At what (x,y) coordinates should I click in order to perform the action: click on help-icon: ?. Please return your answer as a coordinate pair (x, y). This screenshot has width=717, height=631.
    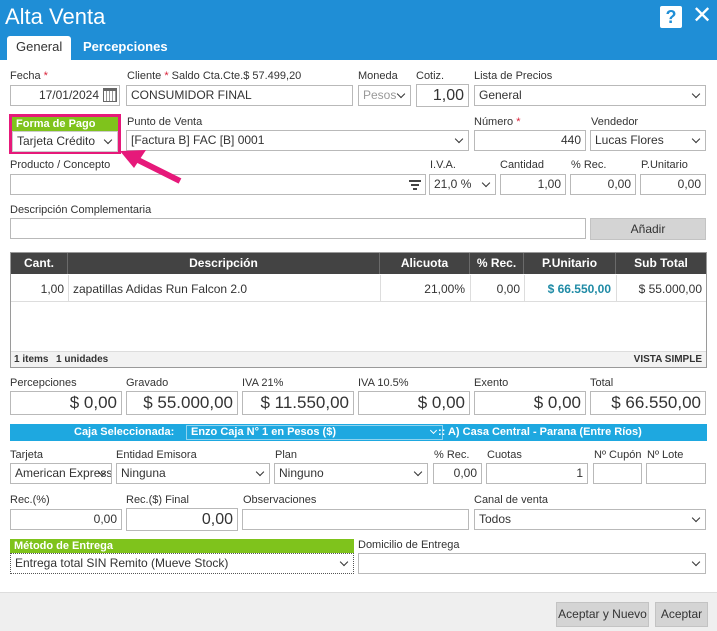
    Looking at the image, I should click on (671, 17).